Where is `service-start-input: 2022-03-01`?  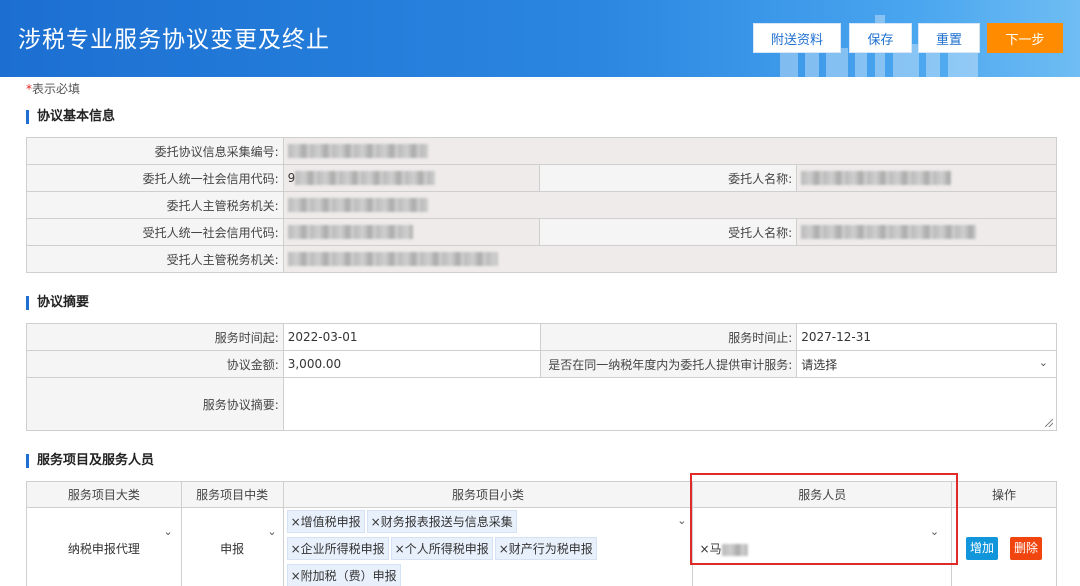 service-start-input: 2022-03-01 is located at coordinates (411, 337).